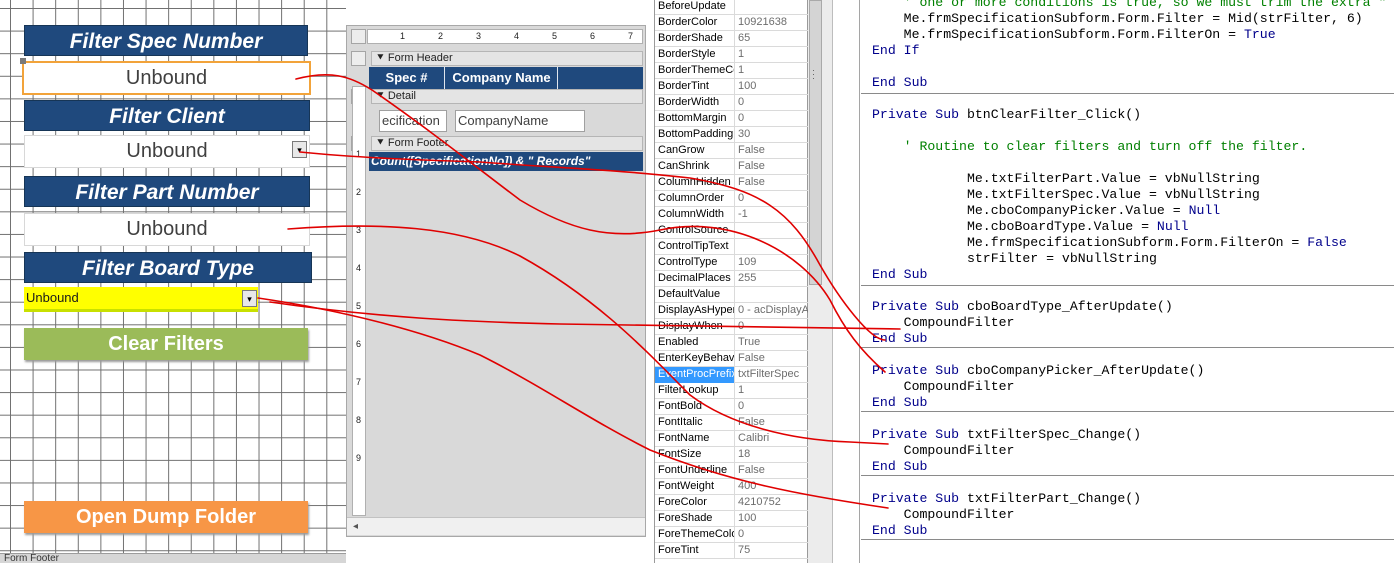 This screenshot has height=563, width=1394. Describe the element at coordinates (173, 558) in the screenshot. I see `form-footer-section-bar: Form Footer` at that location.